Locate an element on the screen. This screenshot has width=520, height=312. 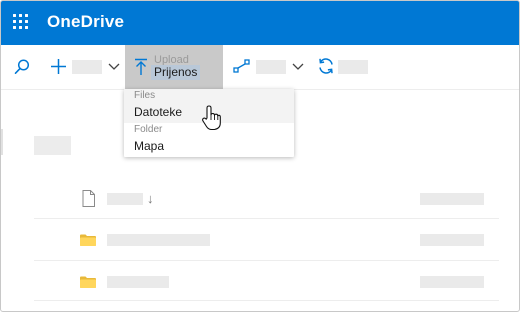
new-button is located at coordinates (85, 67).